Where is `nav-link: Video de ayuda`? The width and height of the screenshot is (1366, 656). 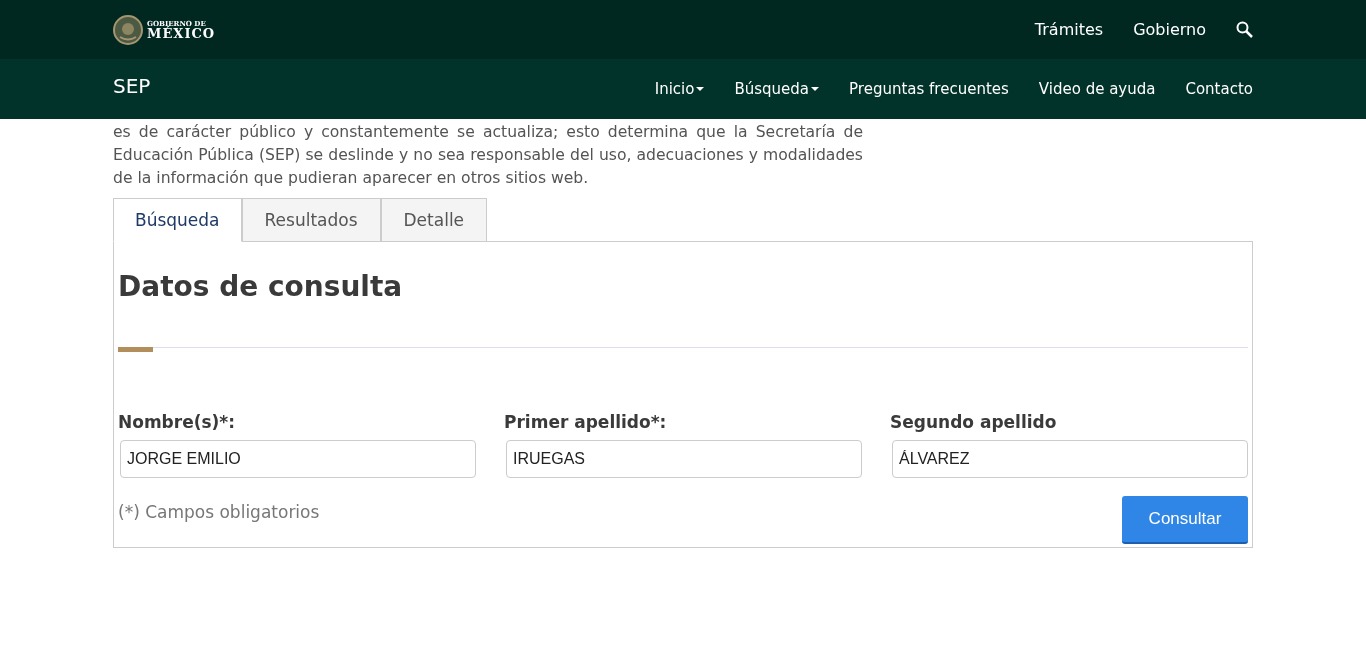
nav-link: Video de ayuda is located at coordinates (1097, 89).